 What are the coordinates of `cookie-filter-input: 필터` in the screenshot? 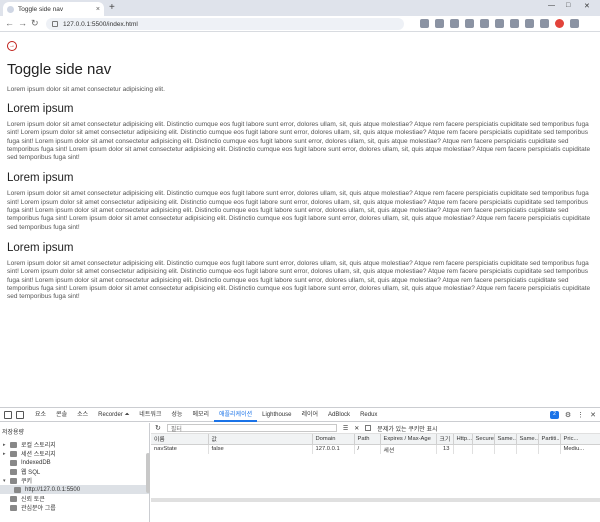 It's located at (251, 428).